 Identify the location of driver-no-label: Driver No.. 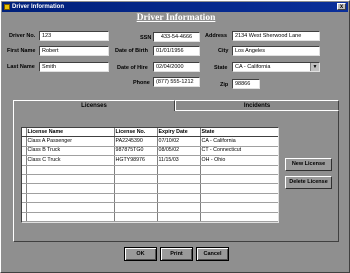
(22, 36).